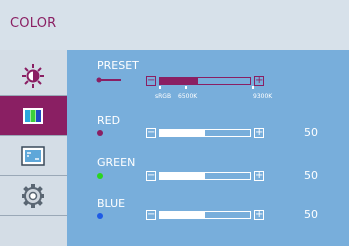 The width and height of the screenshot is (349, 246). What do you see at coordinates (182, 215) in the screenshot?
I see `blue-fill` at bounding box center [182, 215].